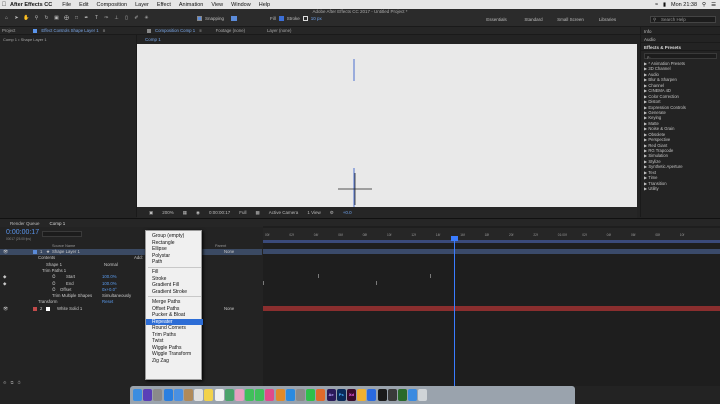 Image resolution: width=720 pixels, height=404 pixels. I want to click on app-name-menu: After Effects CC, so click(33, 5).